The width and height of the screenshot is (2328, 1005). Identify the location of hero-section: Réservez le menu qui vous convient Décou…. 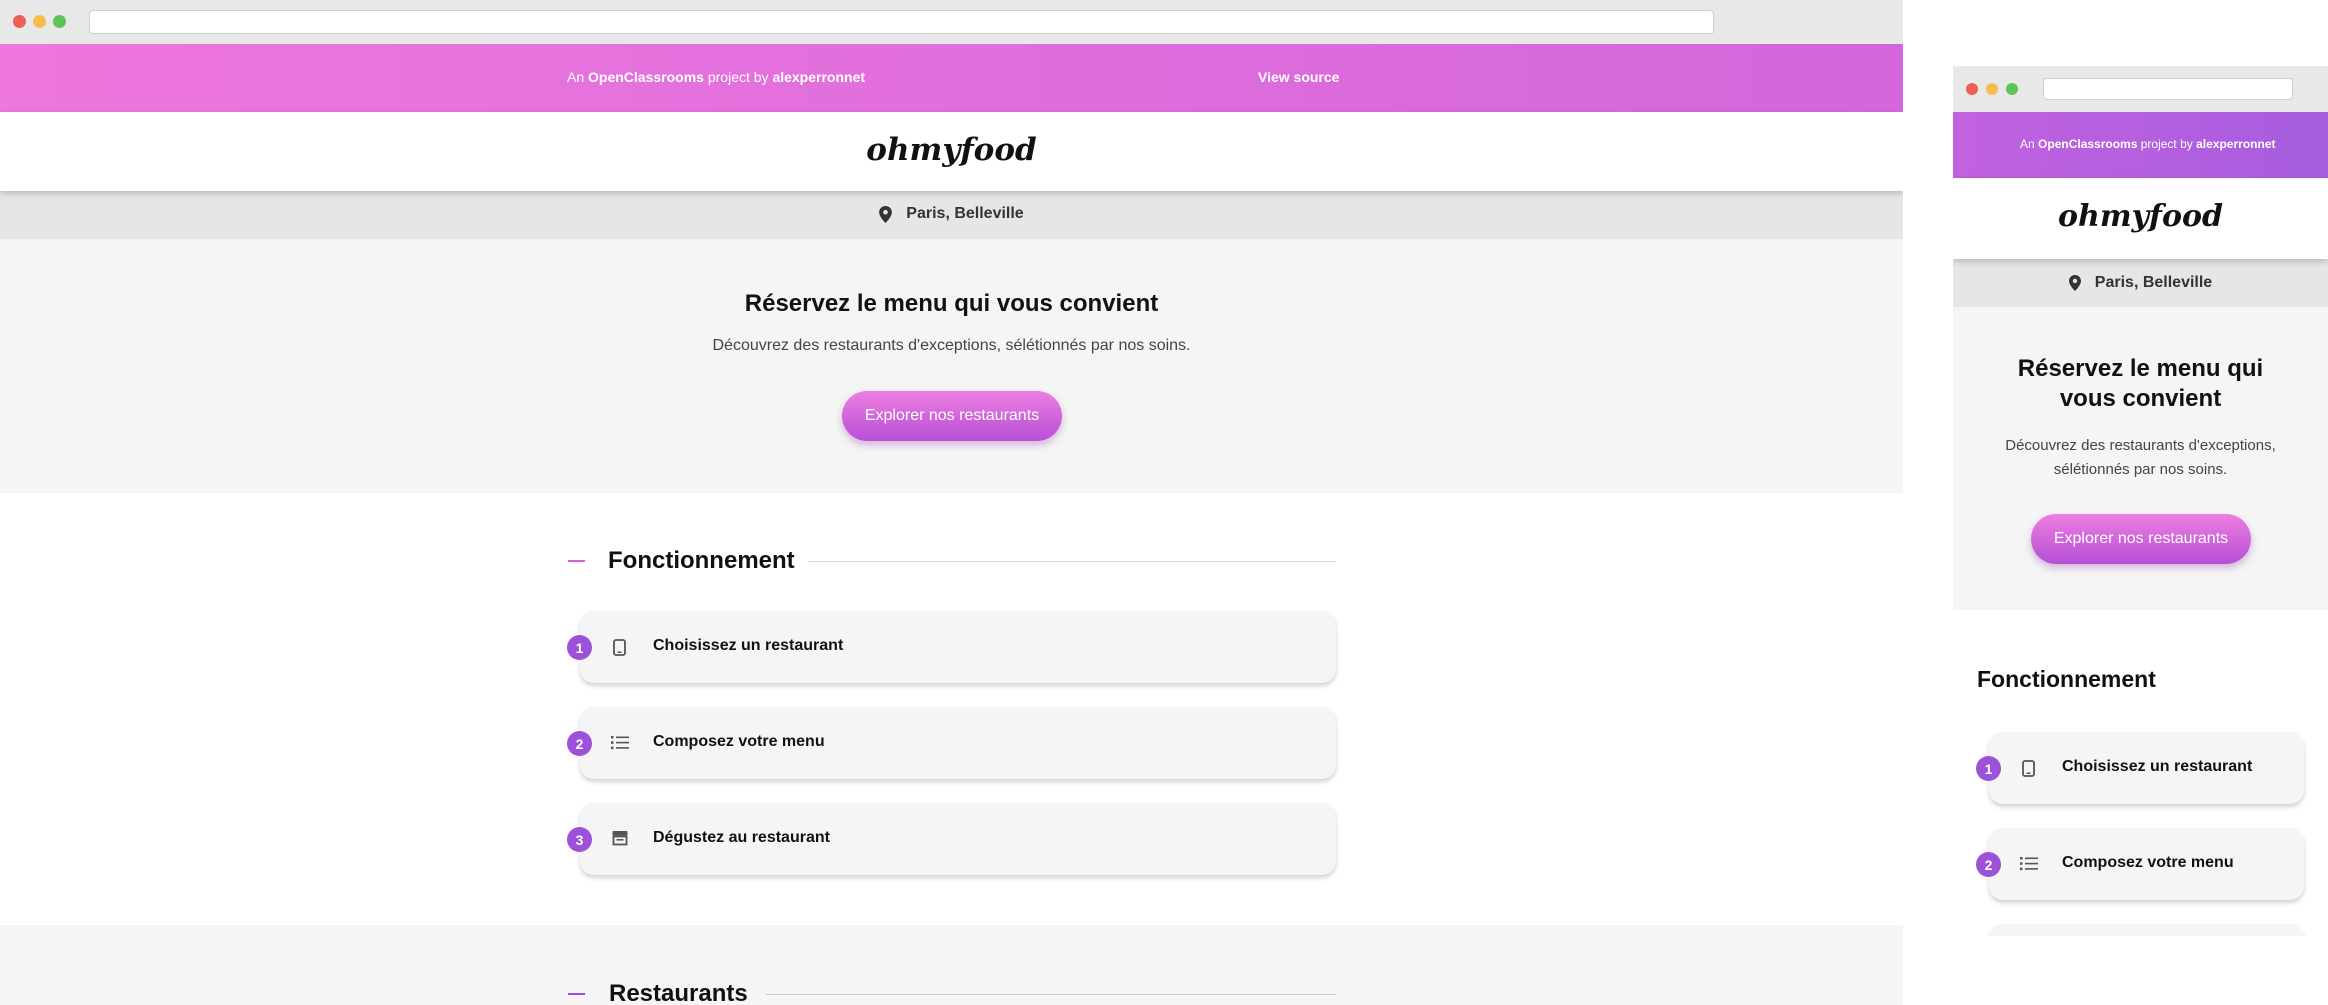
(2140, 458).